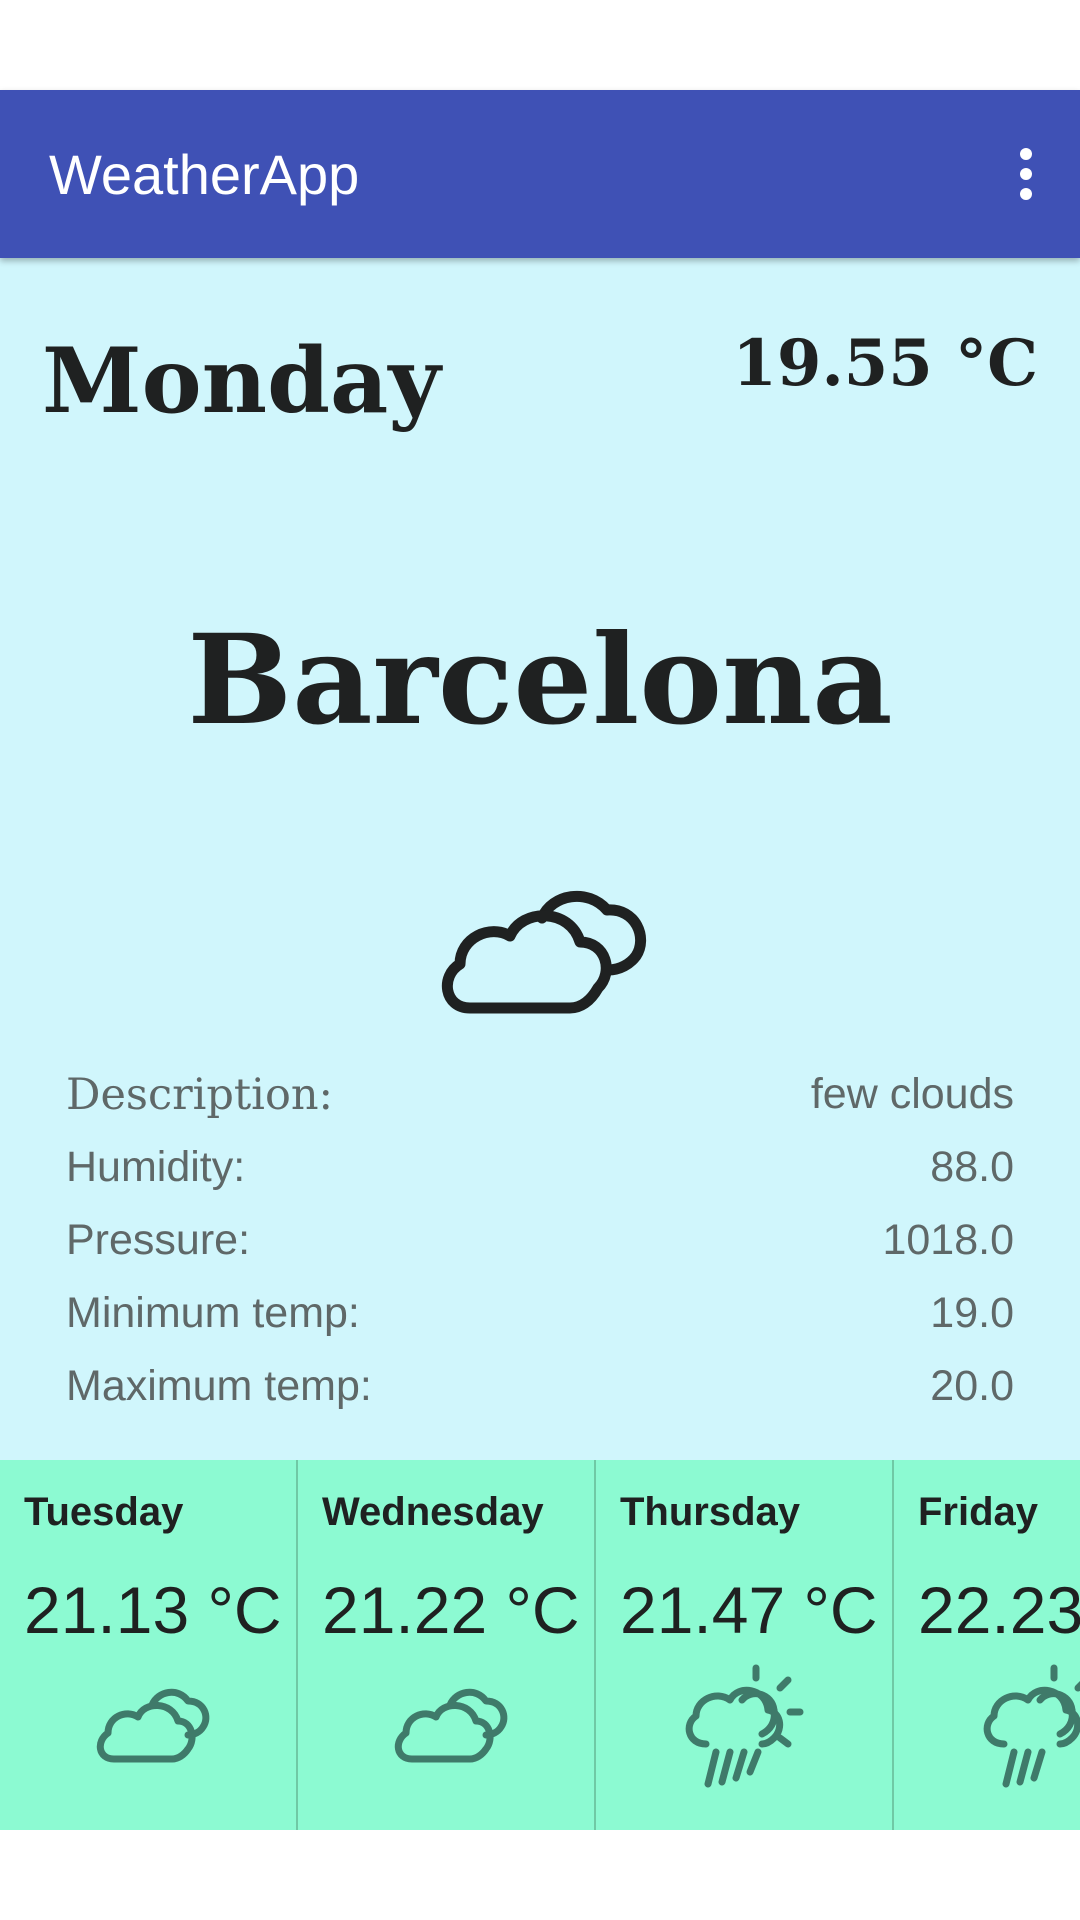 The image size is (1080, 1920). What do you see at coordinates (540, 45) in the screenshot?
I see `status-bar` at bounding box center [540, 45].